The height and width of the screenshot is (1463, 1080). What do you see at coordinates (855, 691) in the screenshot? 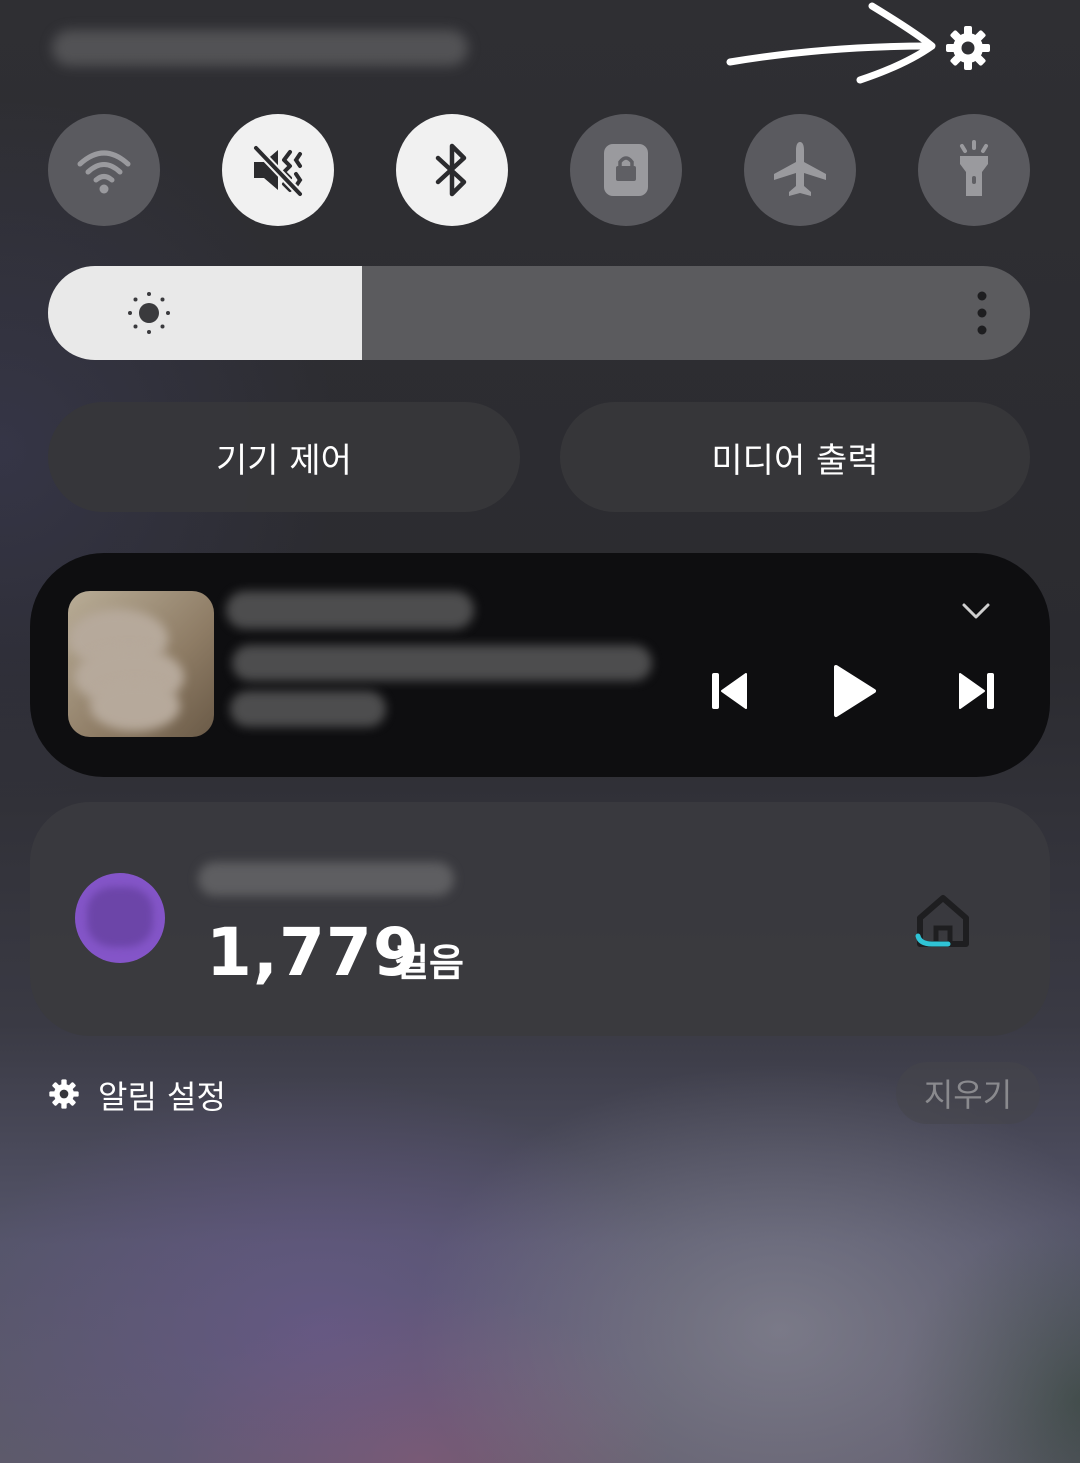
I see `play-icon` at bounding box center [855, 691].